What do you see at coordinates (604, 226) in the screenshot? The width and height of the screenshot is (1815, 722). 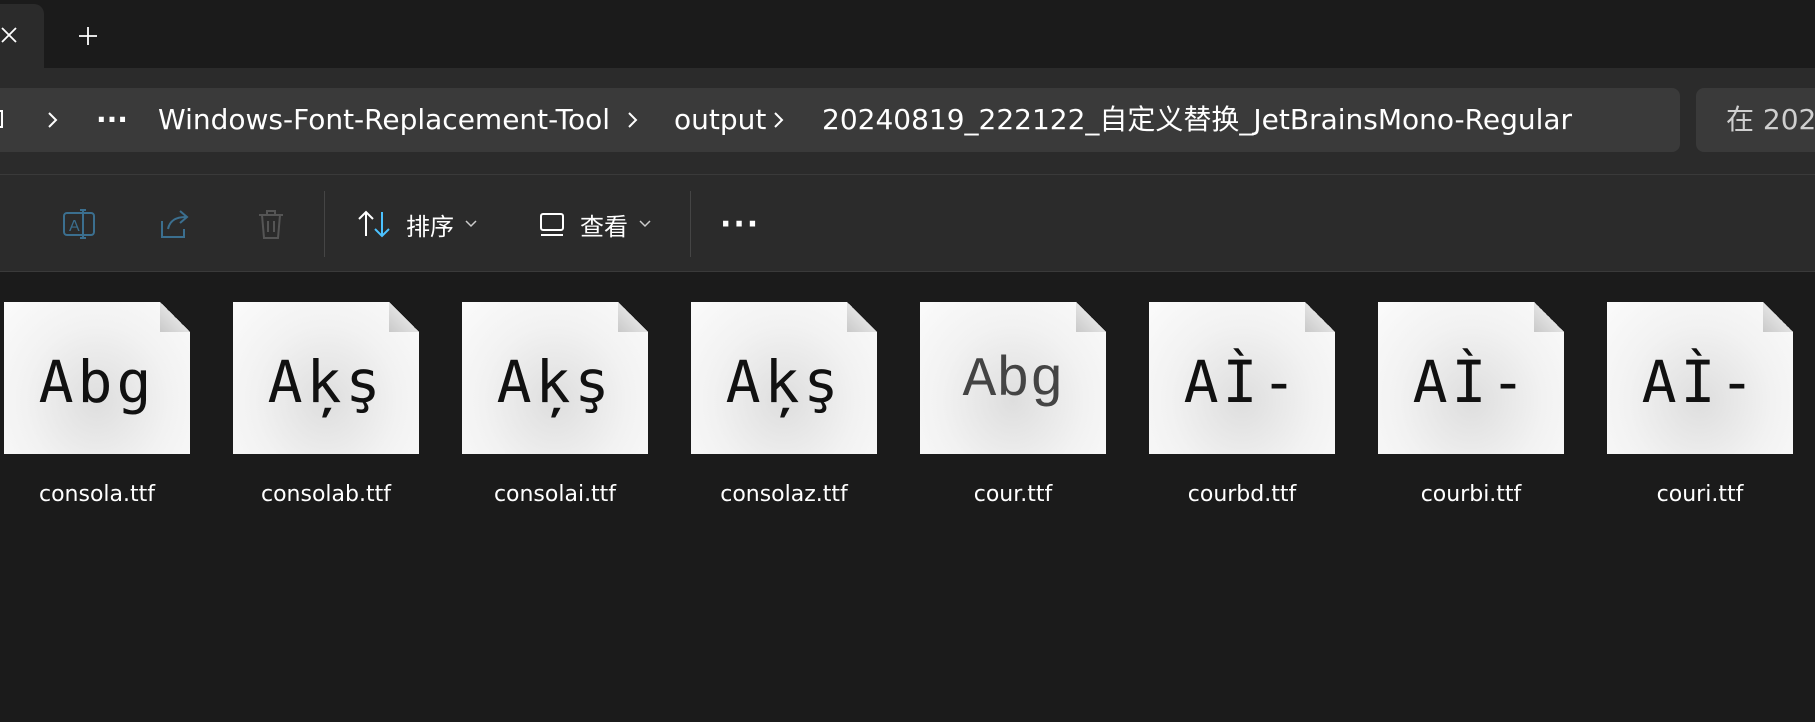 I see `view-label: 查看` at bounding box center [604, 226].